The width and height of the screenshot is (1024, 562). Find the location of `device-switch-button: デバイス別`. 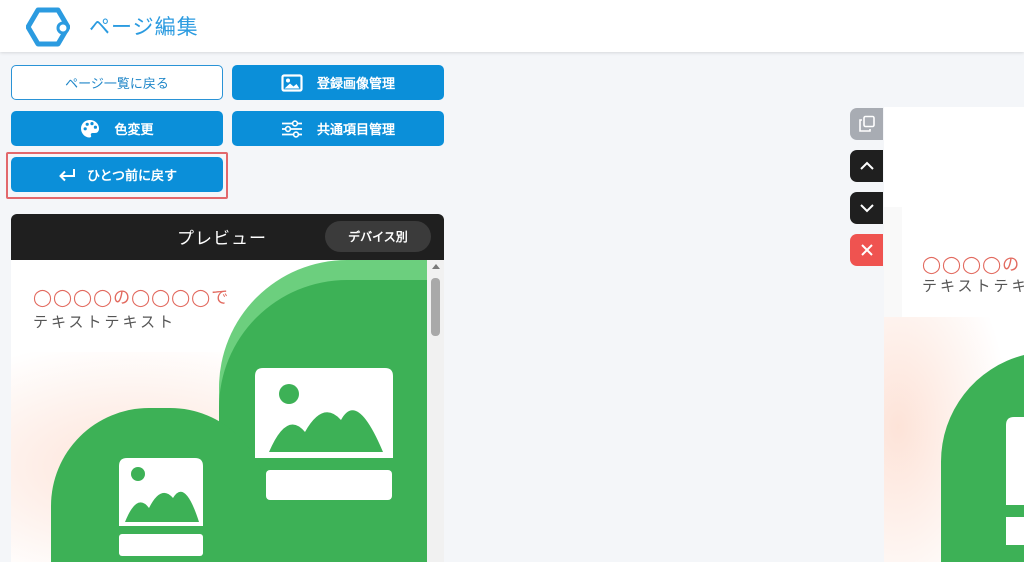

device-switch-button: デバイス別 is located at coordinates (378, 236).